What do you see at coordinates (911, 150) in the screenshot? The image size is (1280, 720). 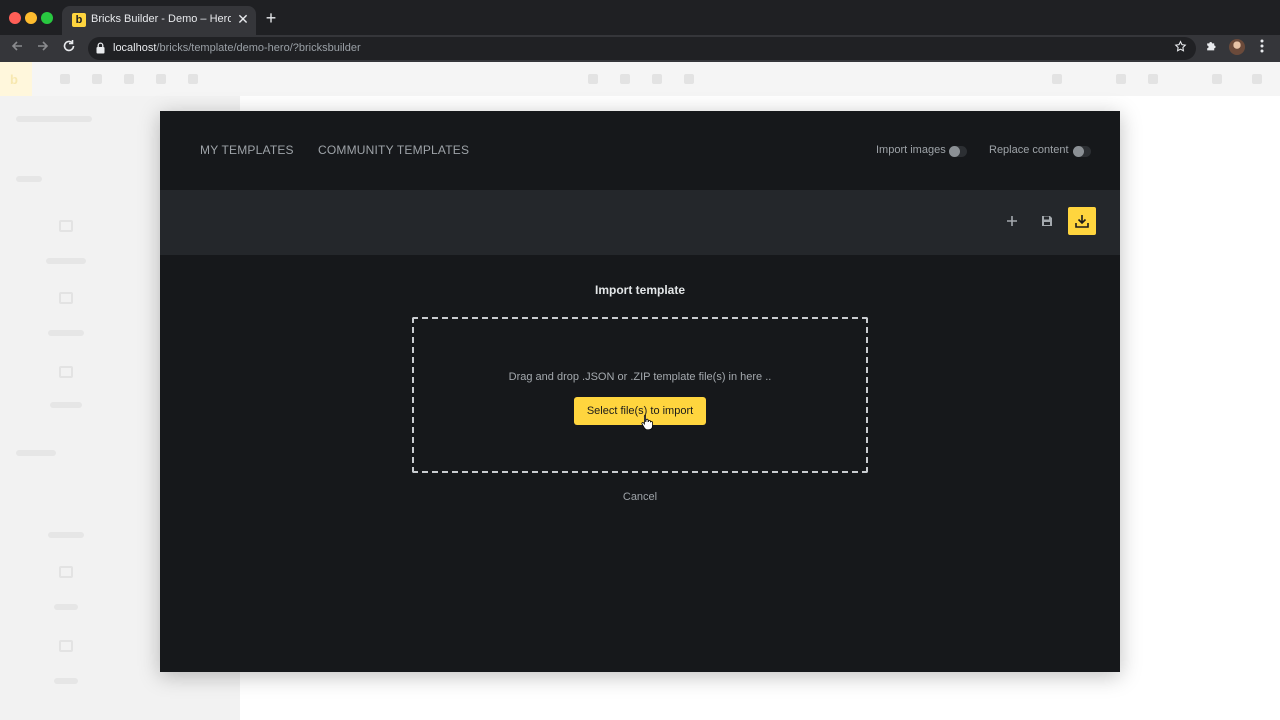 I see `import-images-label: Import images` at bounding box center [911, 150].